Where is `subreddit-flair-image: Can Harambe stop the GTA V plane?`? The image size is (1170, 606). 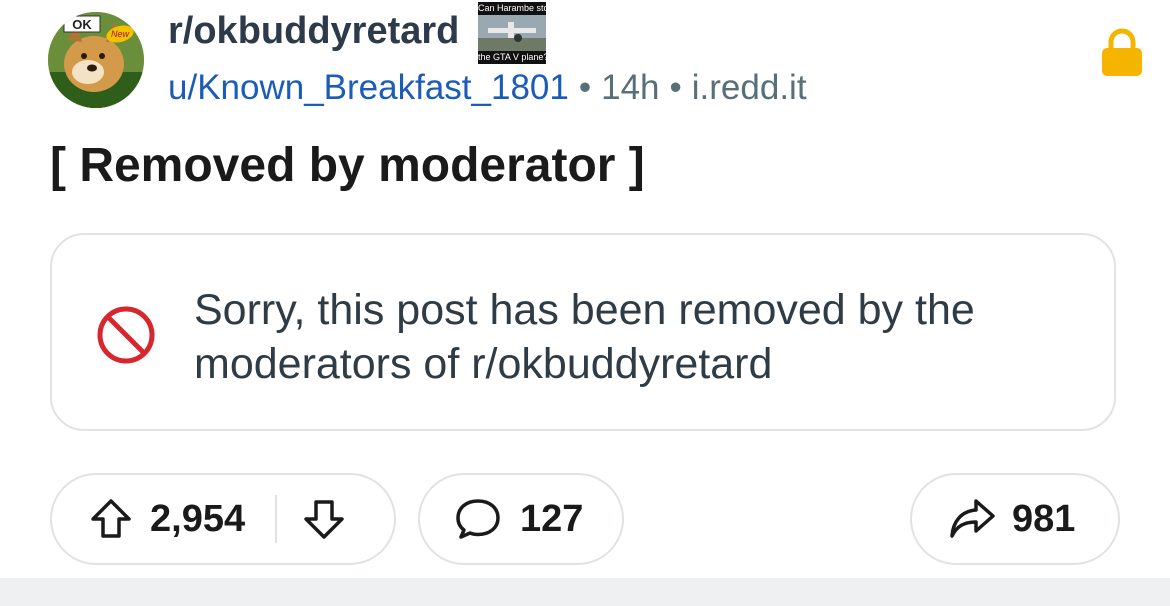 subreddit-flair-image: Can Harambe stop the GTA V plane? is located at coordinates (512, 33).